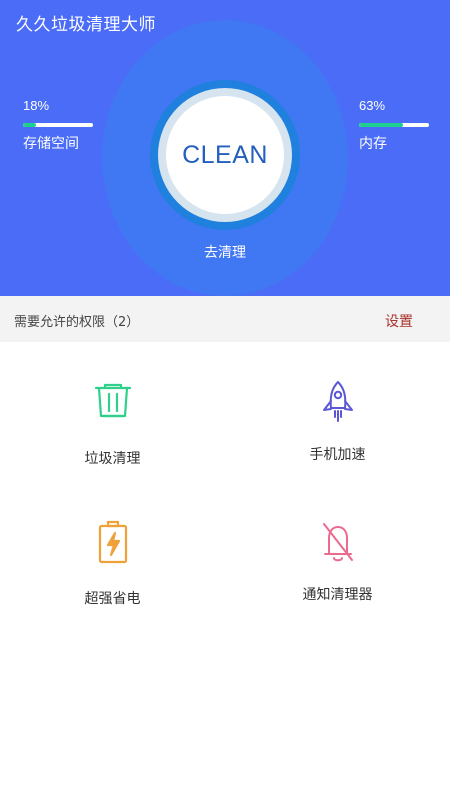  What do you see at coordinates (337, 595) in the screenshot?
I see `feature-label: 通知清理器` at bounding box center [337, 595].